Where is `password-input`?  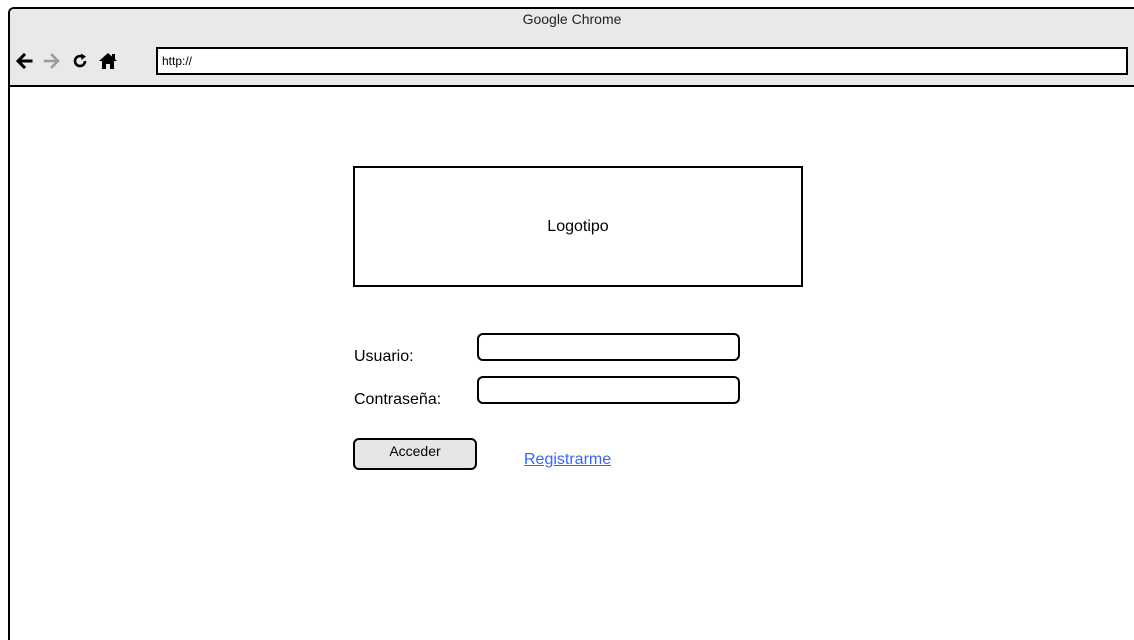 password-input is located at coordinates (608, 390).